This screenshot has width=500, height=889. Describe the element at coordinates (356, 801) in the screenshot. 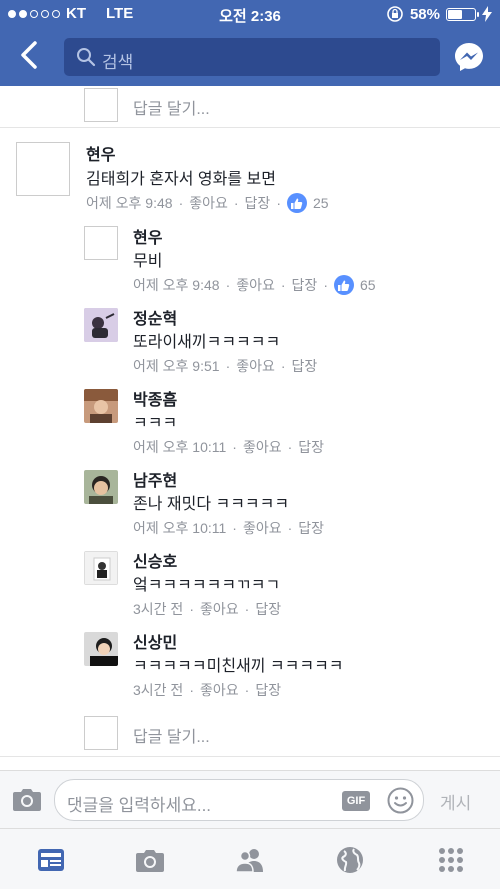

I see `gif-button: GIF` at that location.